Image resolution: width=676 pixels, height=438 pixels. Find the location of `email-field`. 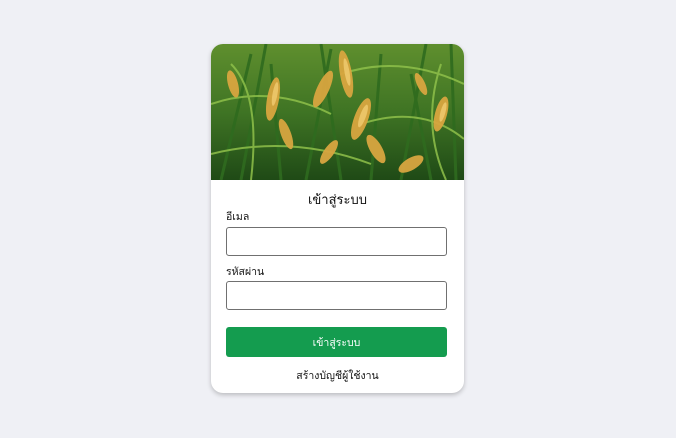

email-field is located at coordinates (336, 241).